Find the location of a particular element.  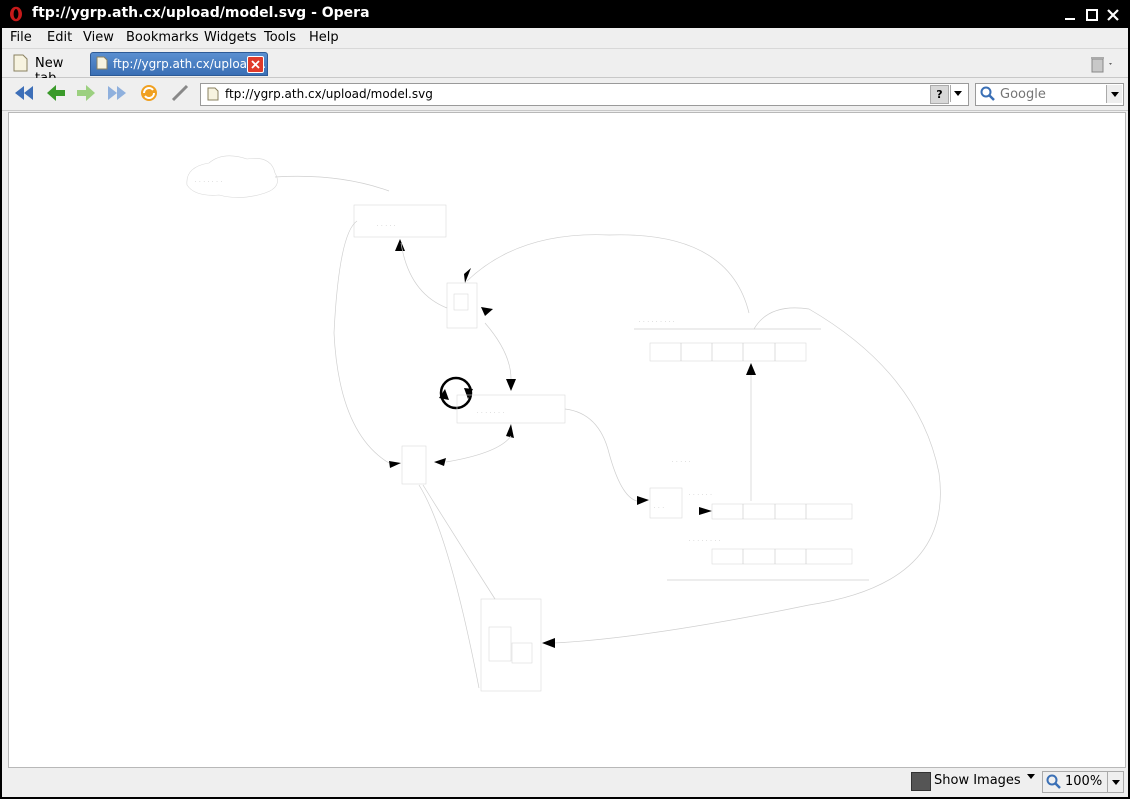

zoom-dropdown-button is located at coordinates (1115, 782).